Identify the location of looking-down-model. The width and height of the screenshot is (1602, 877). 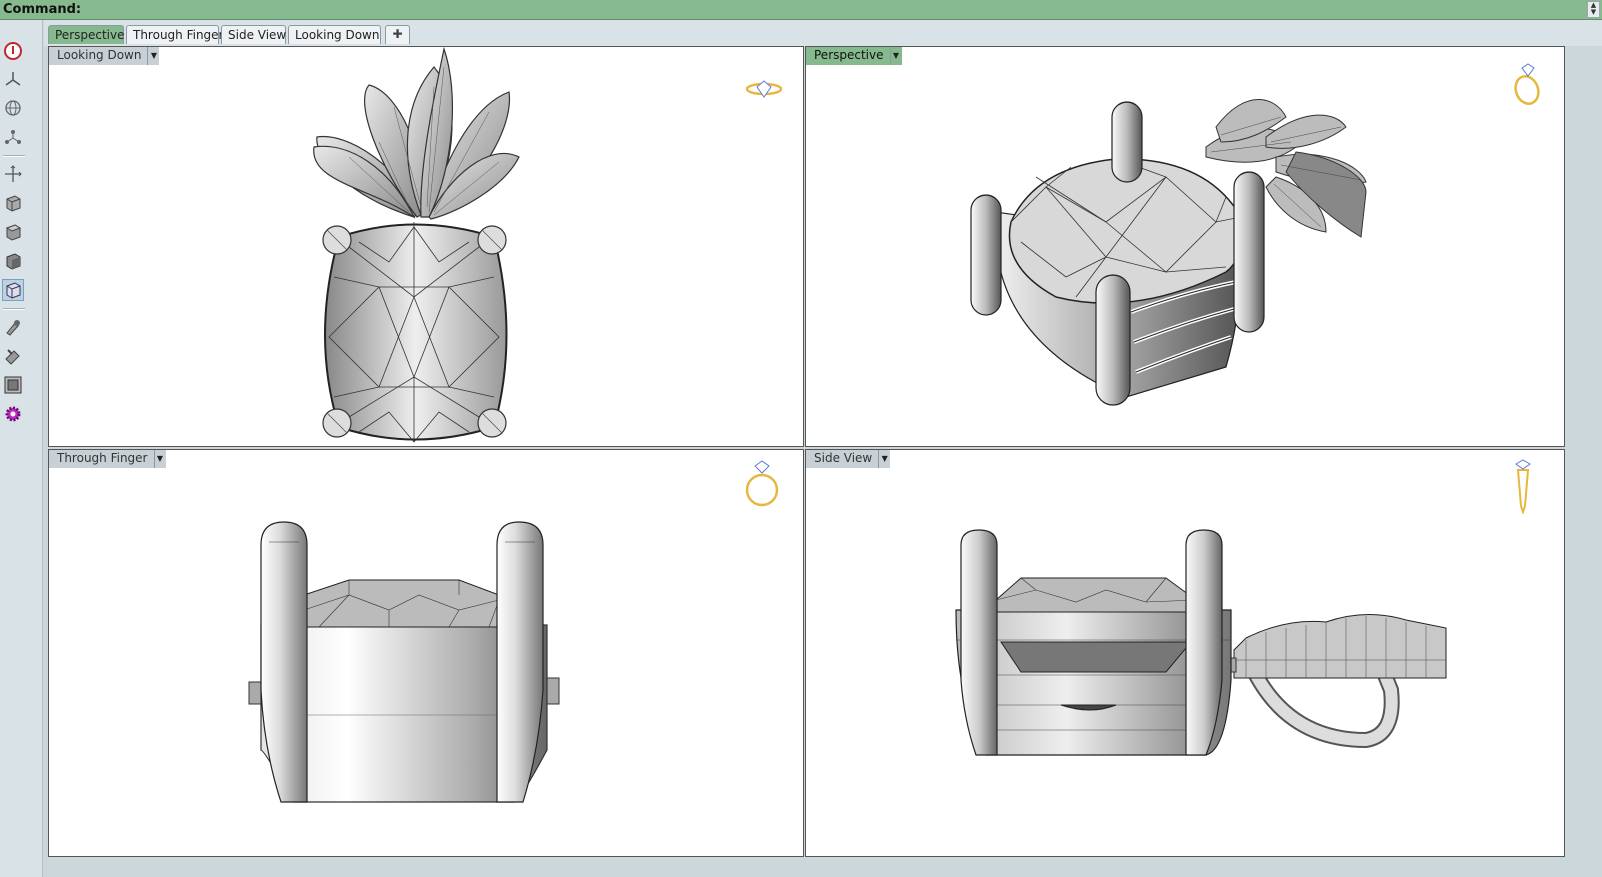
(416, 245).